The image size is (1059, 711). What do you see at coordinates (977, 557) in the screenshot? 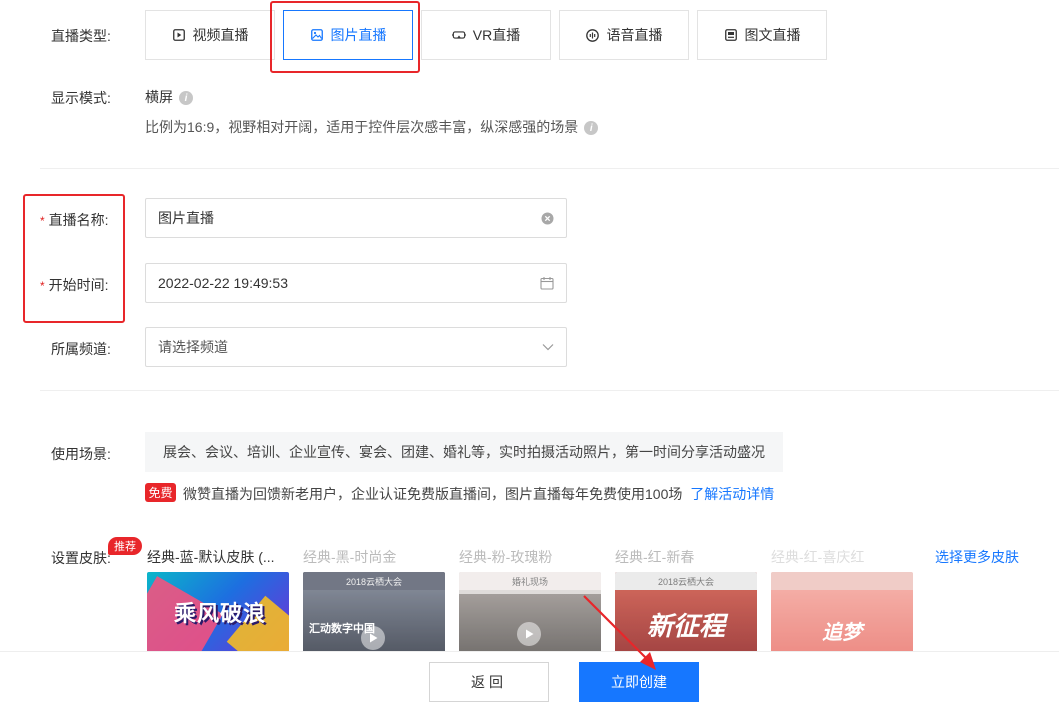
I see `more-skins-link: 选择更多皮肤` at bounding box center [977, 557].